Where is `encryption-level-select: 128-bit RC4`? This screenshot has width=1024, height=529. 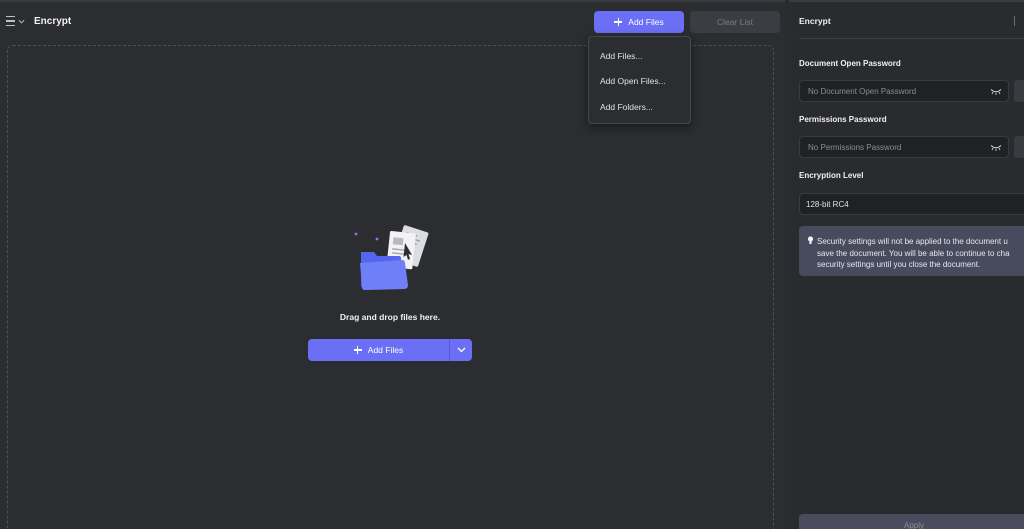 encryption-level-select: 128-bit RC4 is located at coordinates (911, 204).